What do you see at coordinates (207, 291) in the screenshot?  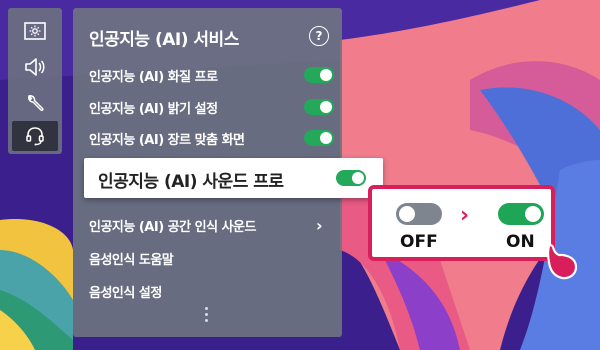 I see `menu-item-voice-settings: 음성인식 설정` at bounding box center [207, 291].